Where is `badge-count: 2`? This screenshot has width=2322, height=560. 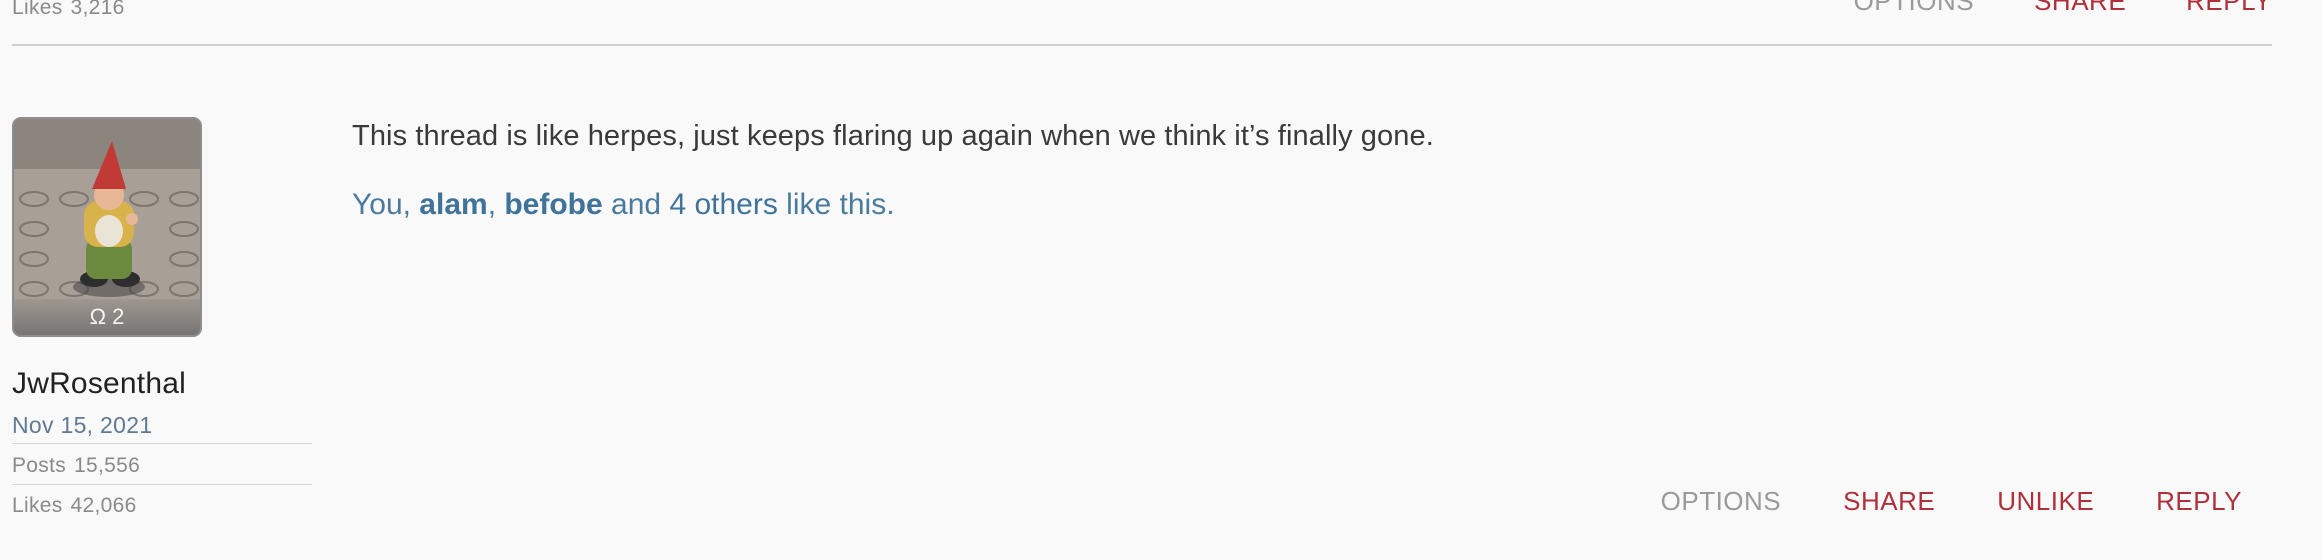 badge-count: 2 is located at coordinates (118, 316).